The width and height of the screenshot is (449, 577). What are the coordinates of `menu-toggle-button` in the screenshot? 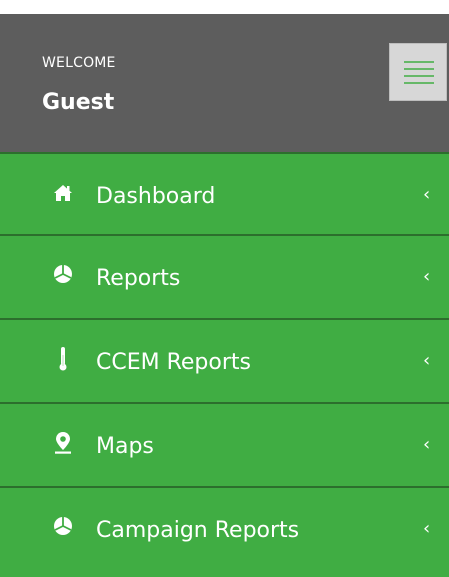 It's located at (418, 72).